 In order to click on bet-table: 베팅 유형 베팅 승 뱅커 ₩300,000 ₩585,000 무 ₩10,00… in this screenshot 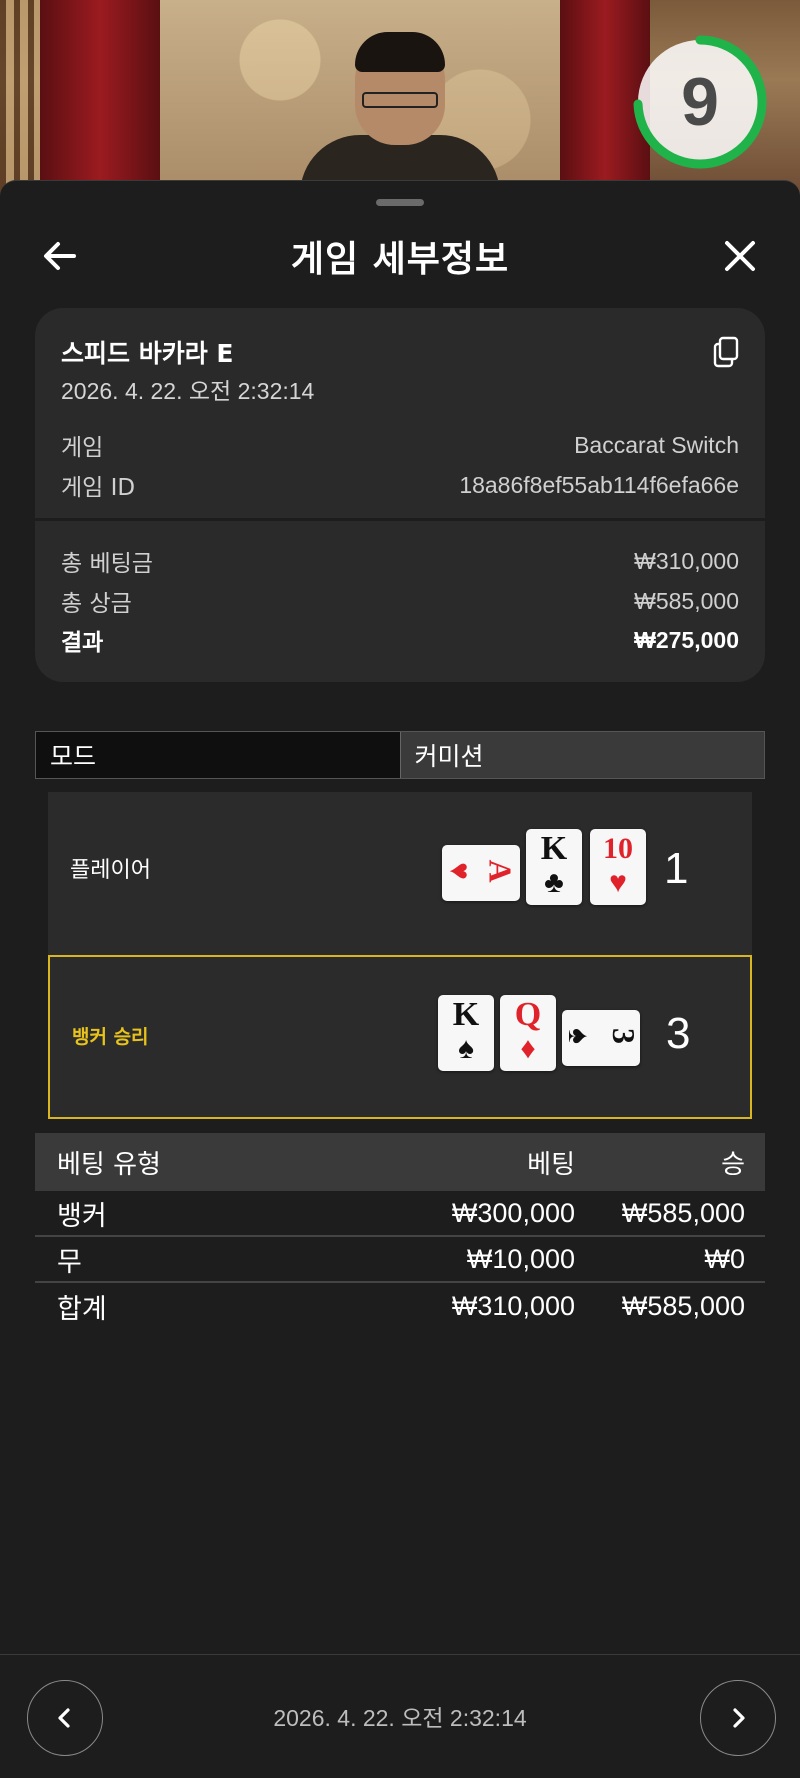, I will do `click(400, 1231)`.